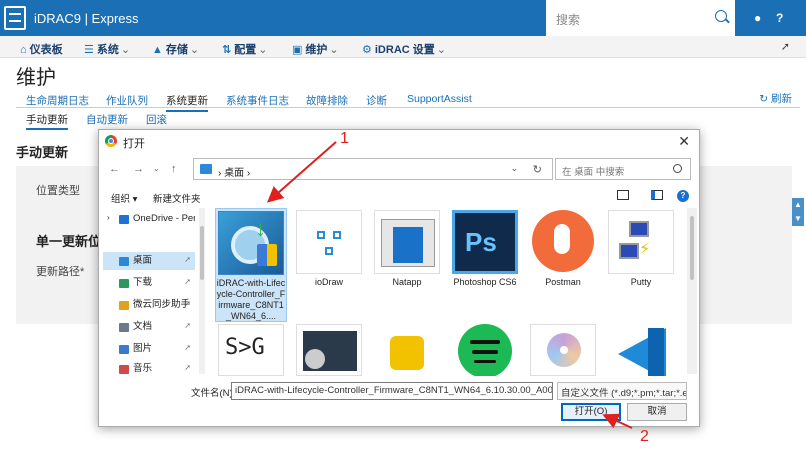  What do you see at coordinates (644, 436) in the screenshot?
I see `annotation-marker-2: 2` at bounding box center [644, 436].